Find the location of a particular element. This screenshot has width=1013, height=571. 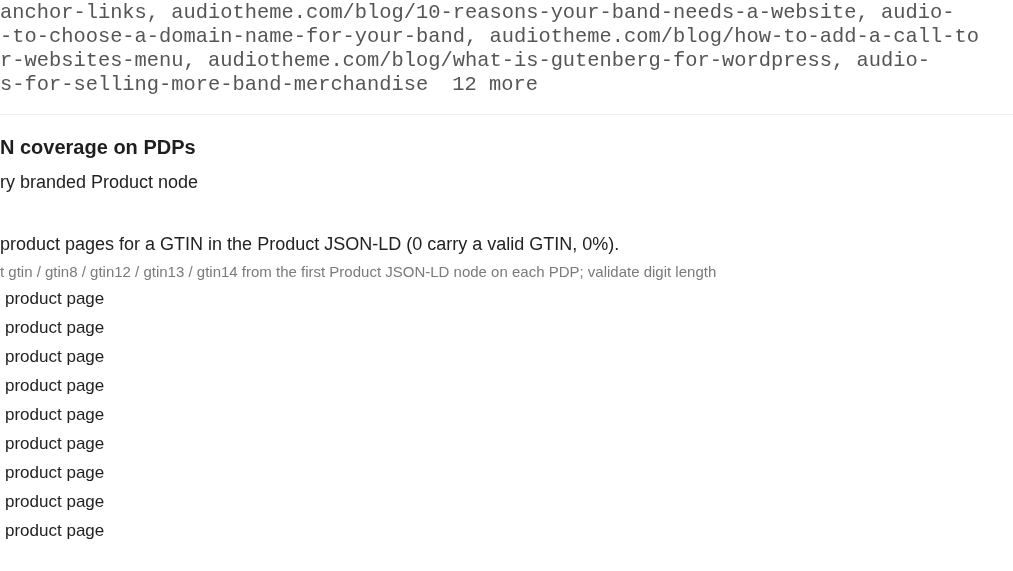

url-list-line: -to-choose-a-domain-name-for-your-band, audiotheme.com/blog/how-to-add-a-call-to is located at coordinates (490, 37).